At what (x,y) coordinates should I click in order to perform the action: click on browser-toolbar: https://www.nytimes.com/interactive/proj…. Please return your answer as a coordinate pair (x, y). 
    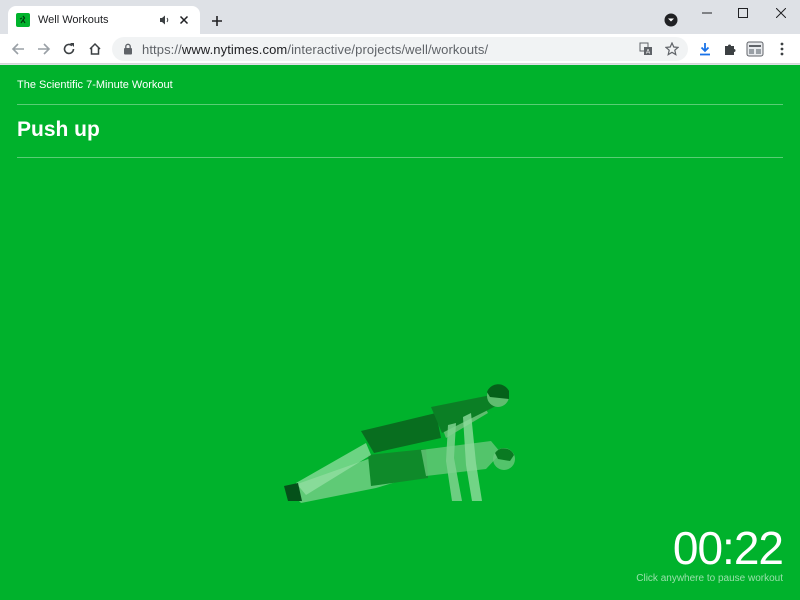
    Looking at the image, I should click on (400, 49).